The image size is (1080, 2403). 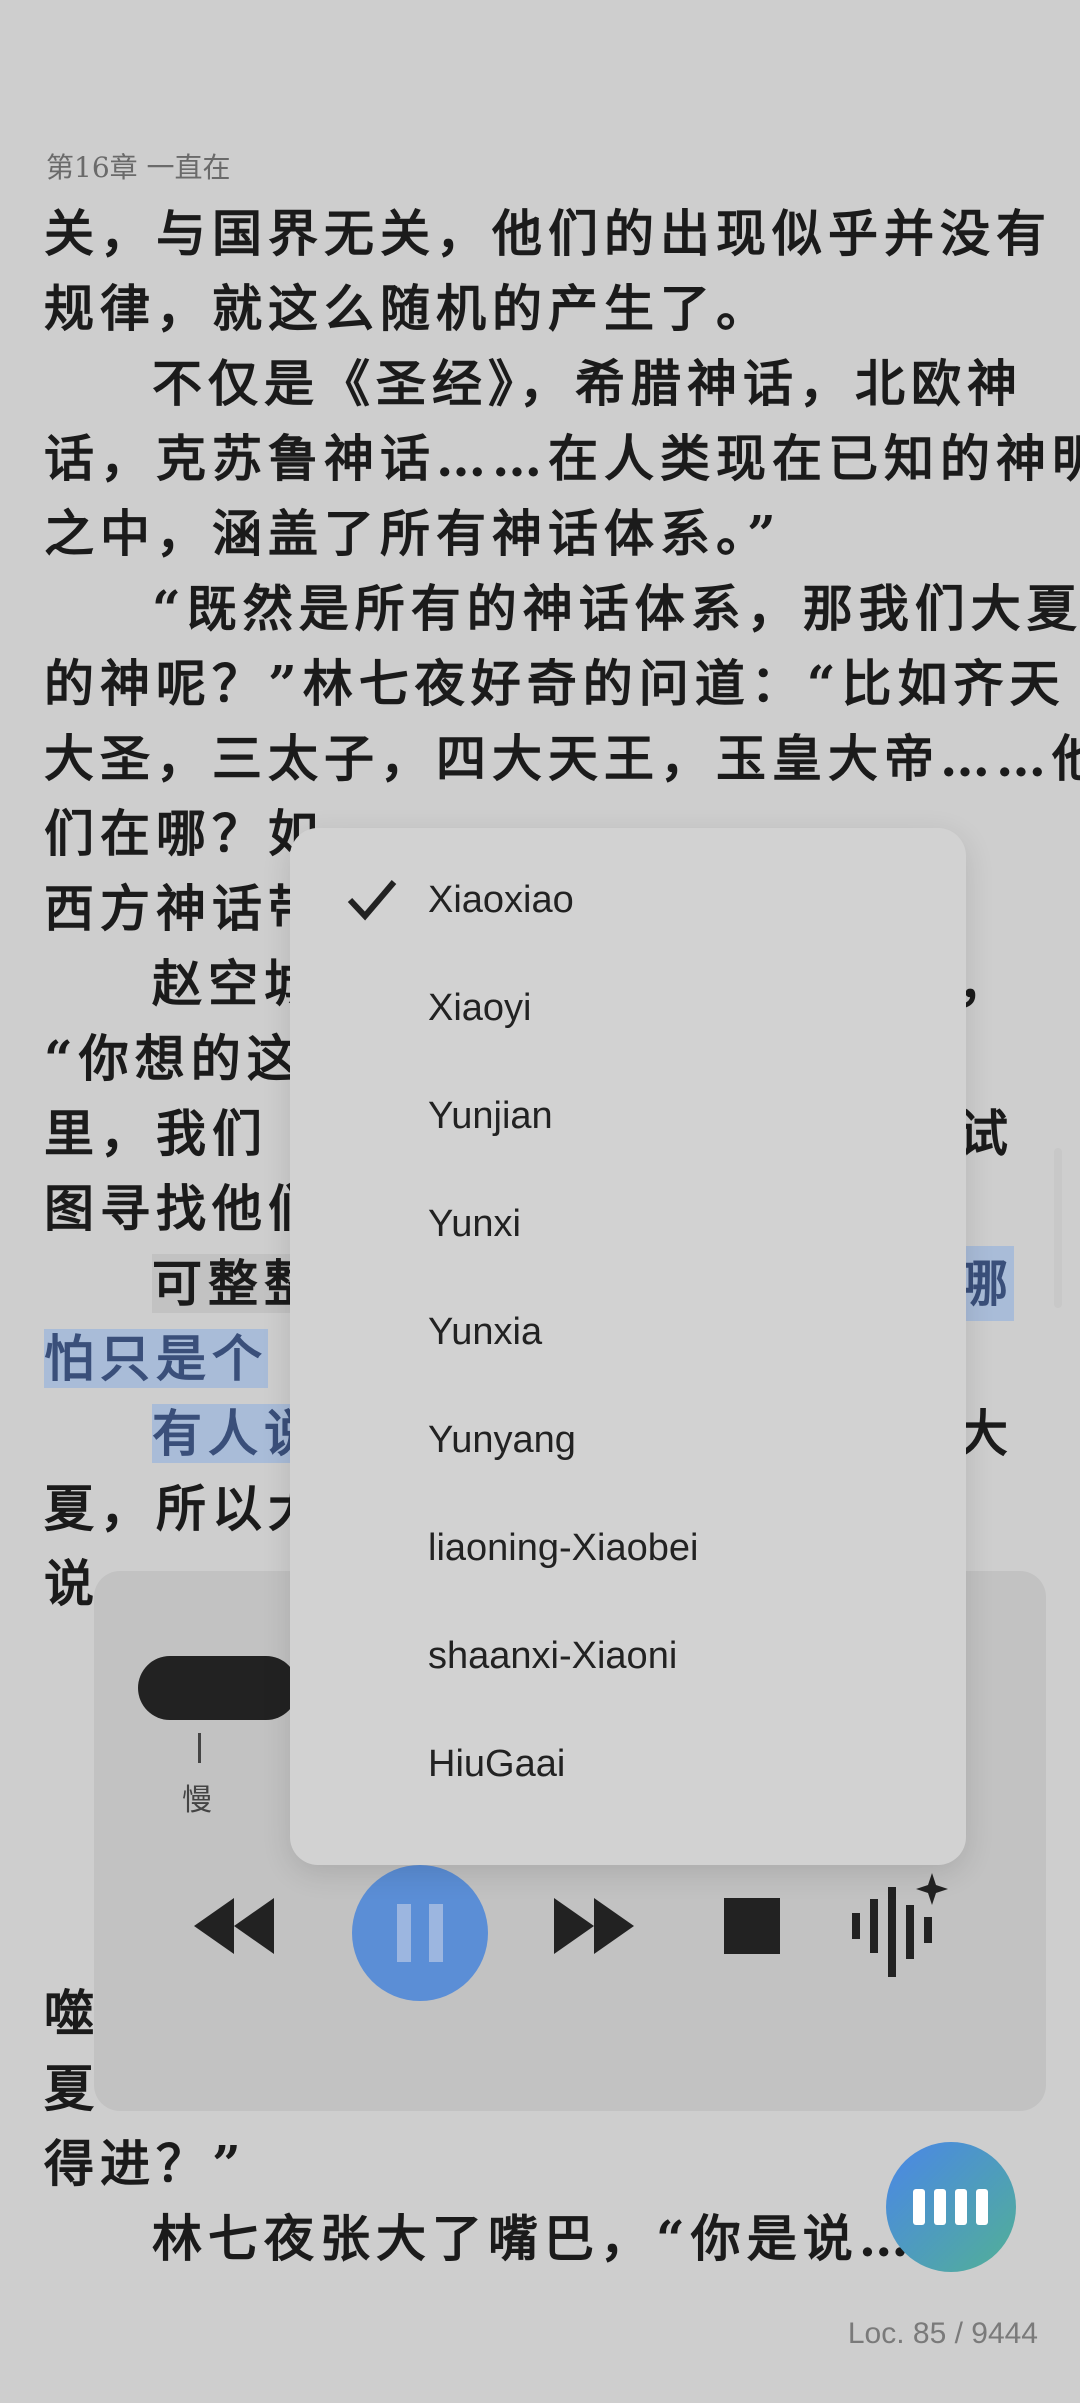 I want to click on text-line-content: 的神呢？”林七夜好奇的问道：“比如齐天, so click(x=555, y=683).